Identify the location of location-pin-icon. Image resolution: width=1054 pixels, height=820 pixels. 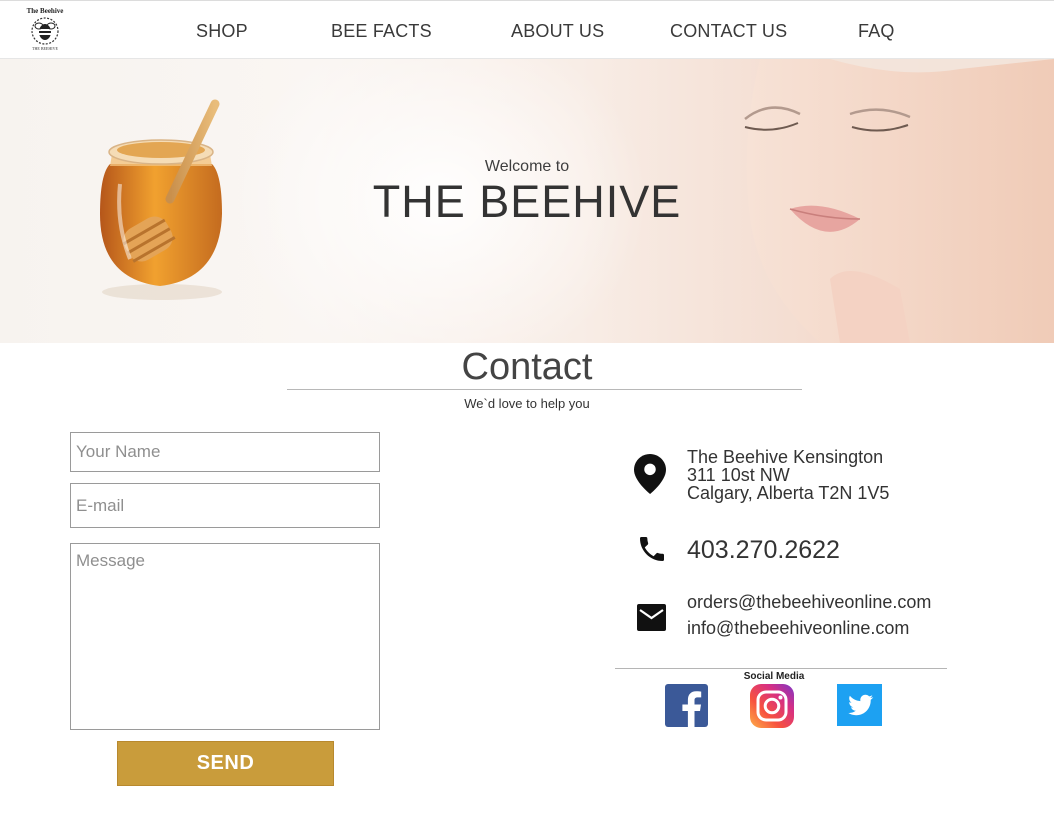
(650, 474).